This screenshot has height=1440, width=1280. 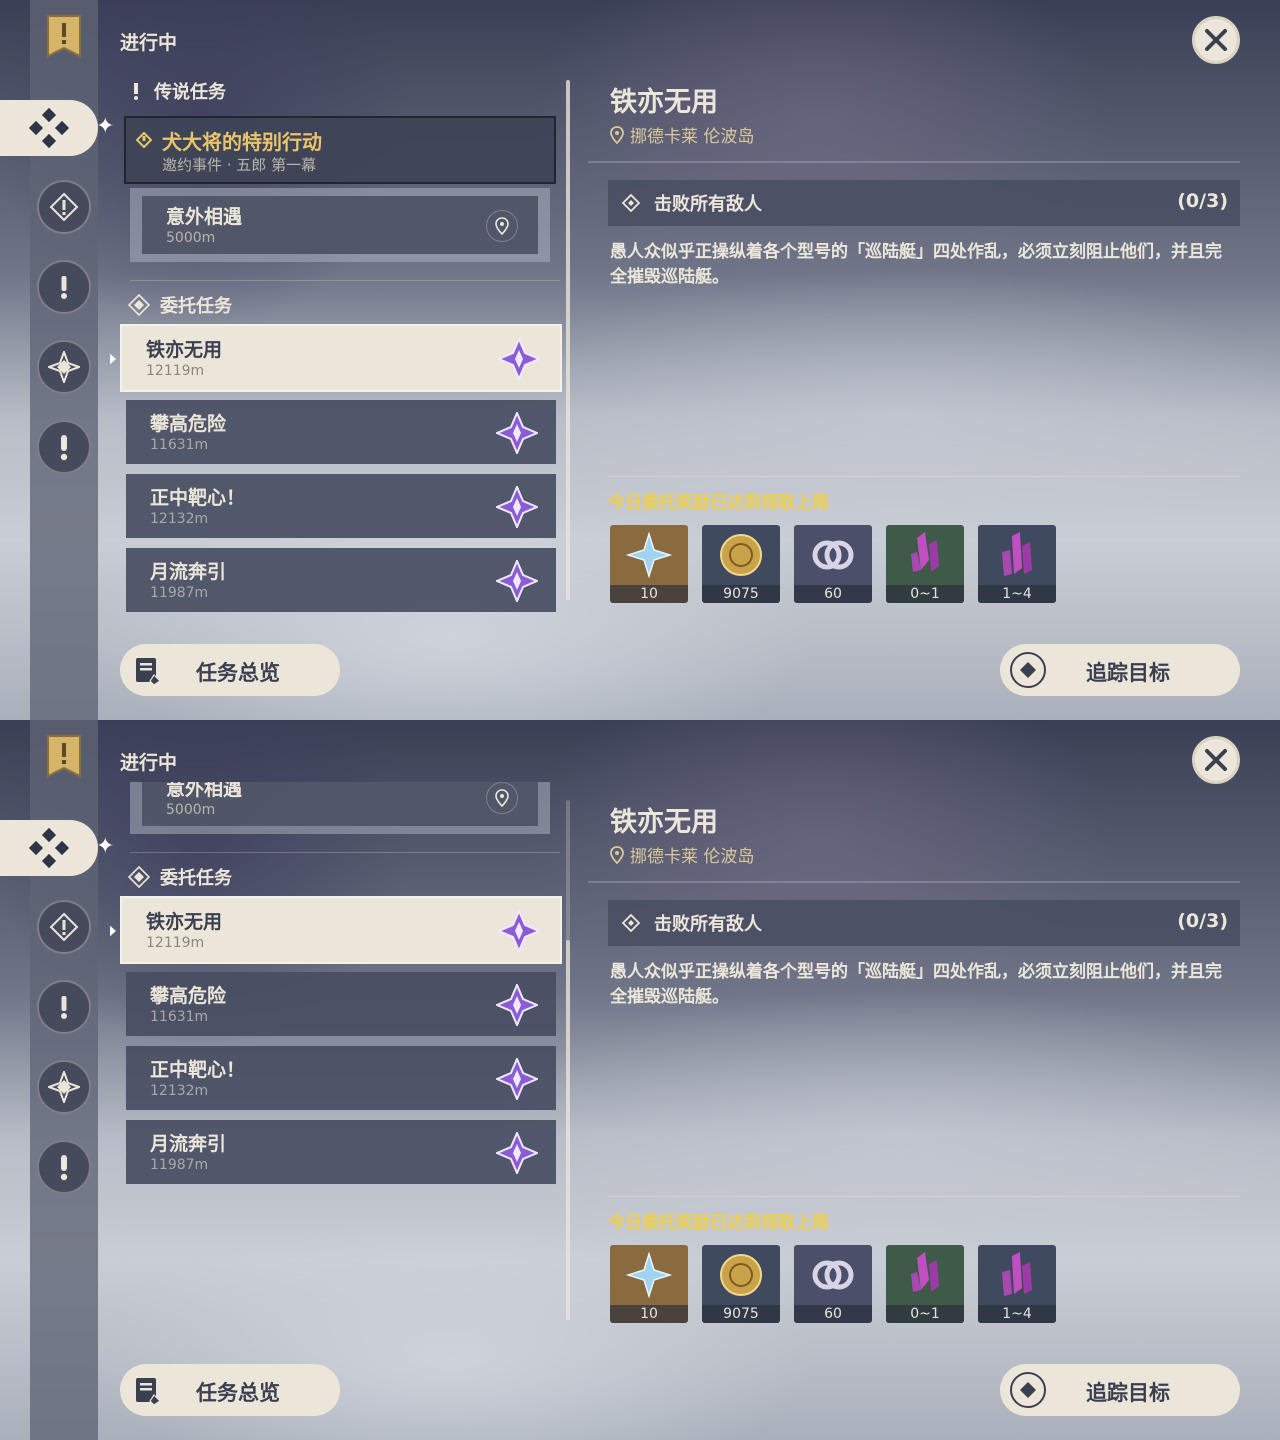 I want to click on legend-quest-title: 犬大将的特别行动, so click(x=242, y=142).